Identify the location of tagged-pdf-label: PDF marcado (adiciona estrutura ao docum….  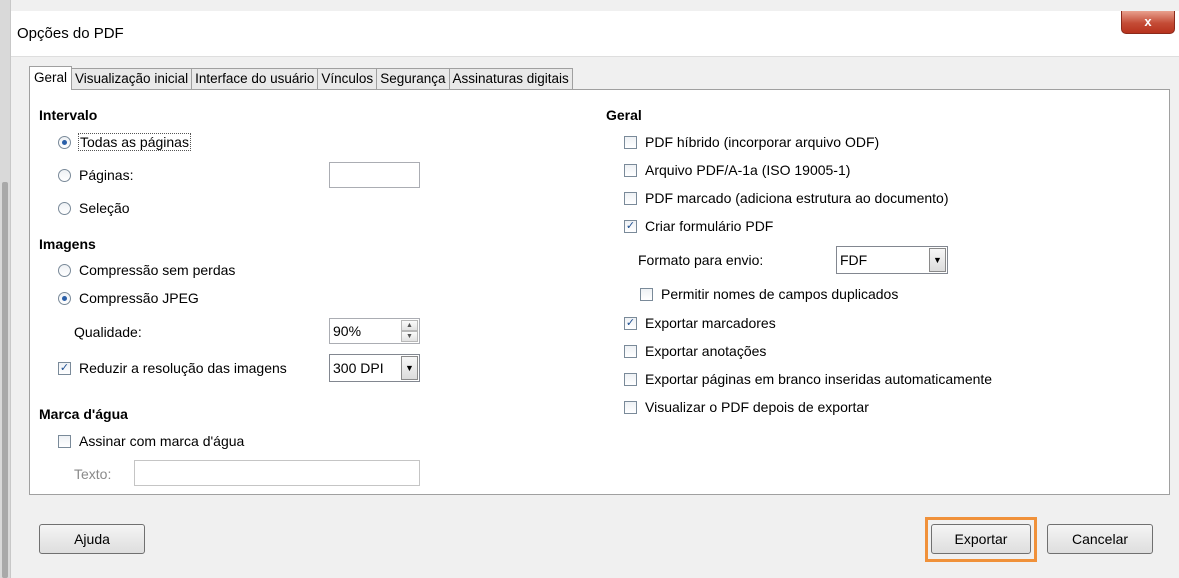
(797, 198).